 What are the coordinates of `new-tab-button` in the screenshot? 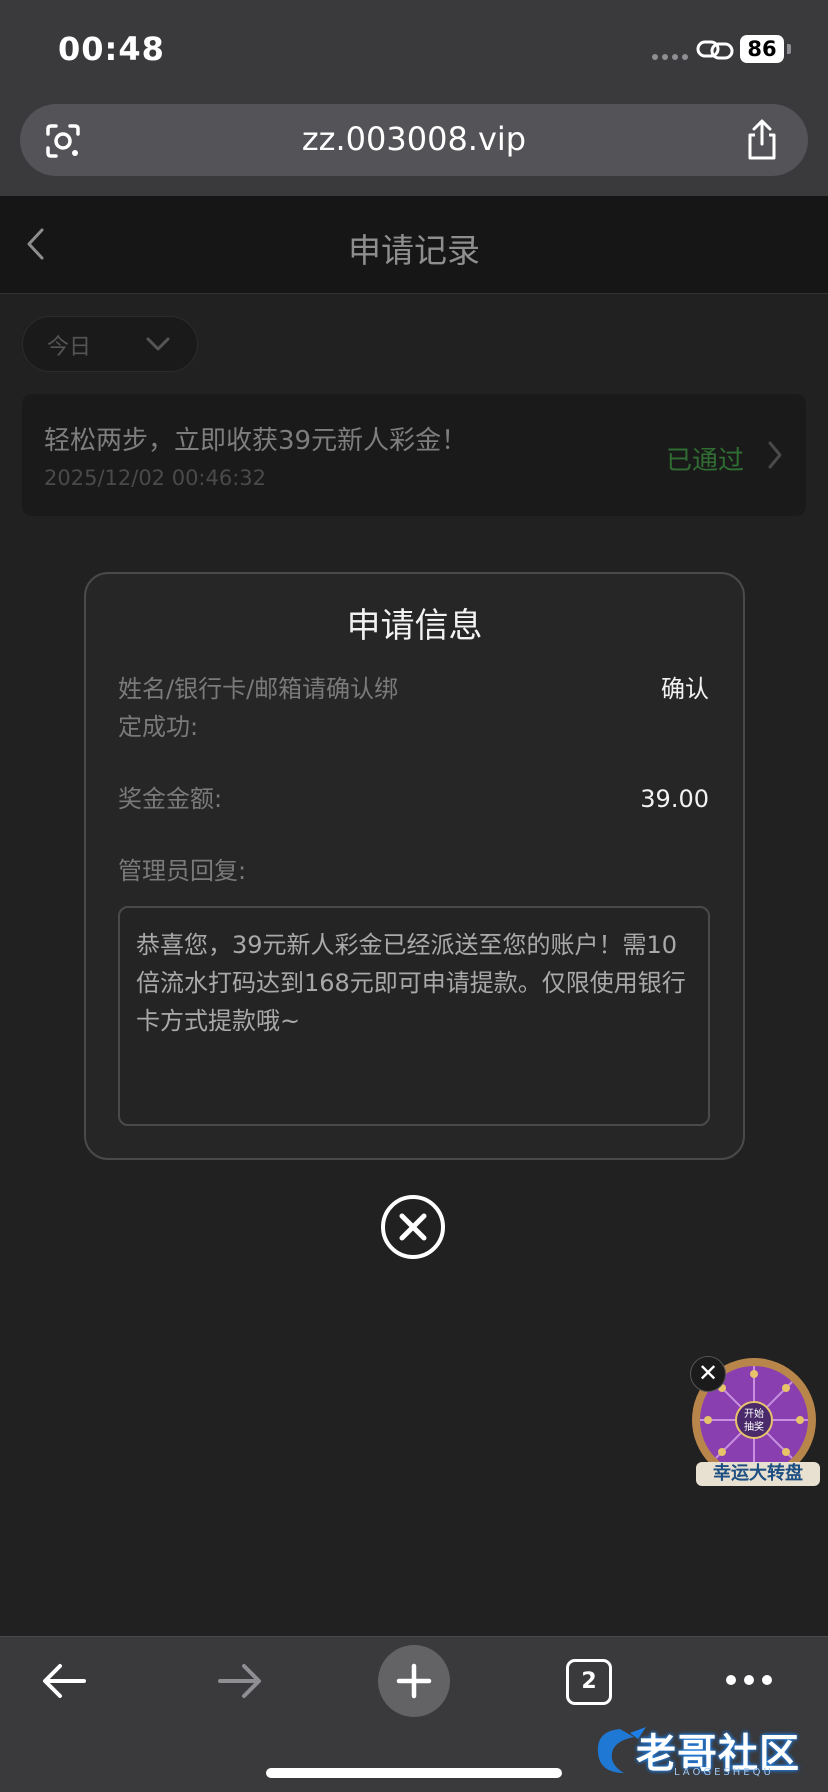 It's located at (414, 1681).